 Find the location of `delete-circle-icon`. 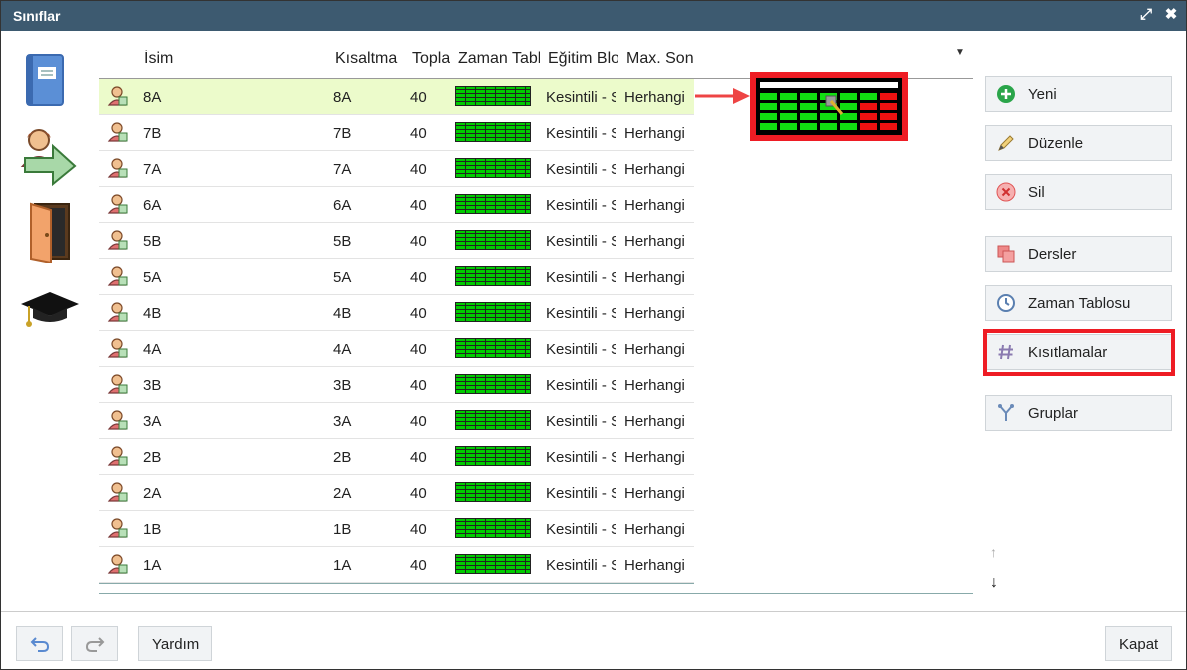

delete-circle-icon is located at coordinates (1006, 192).